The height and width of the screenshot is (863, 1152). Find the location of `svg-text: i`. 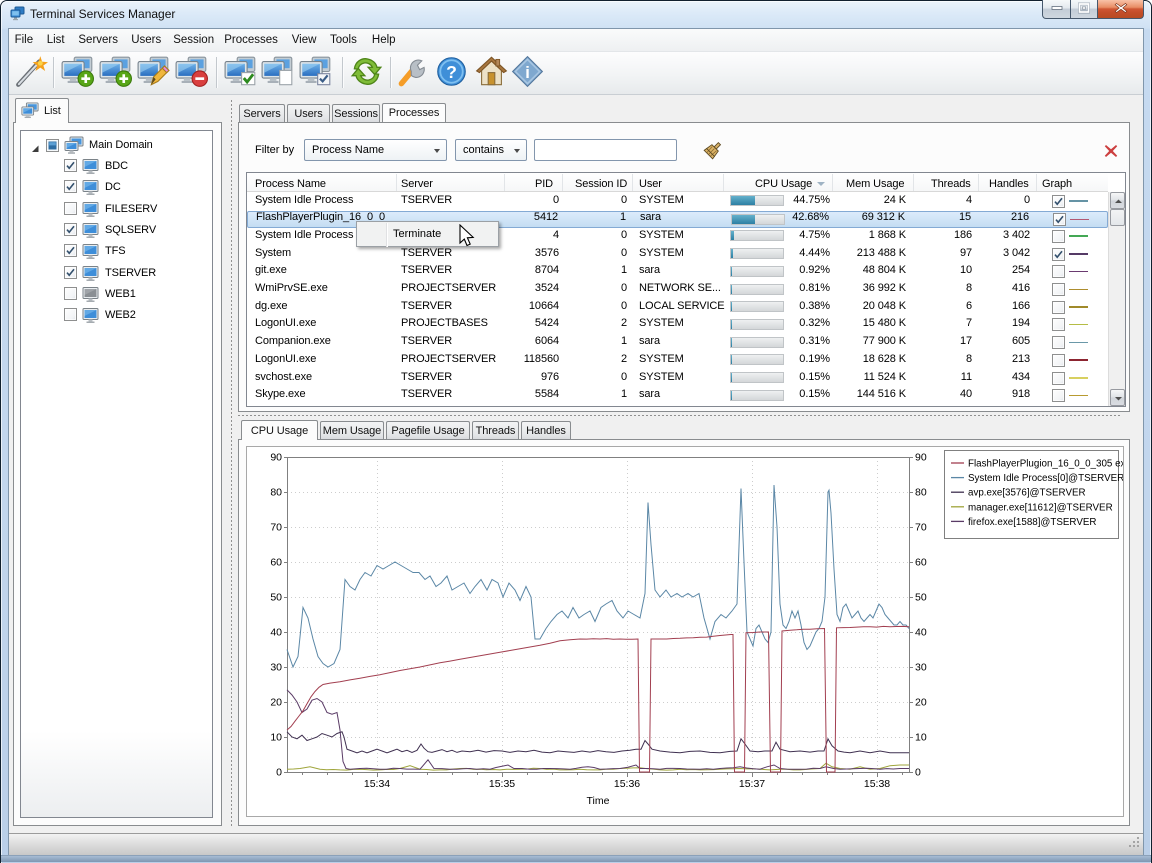

svg-text: i is located at coordinates (527, 73).